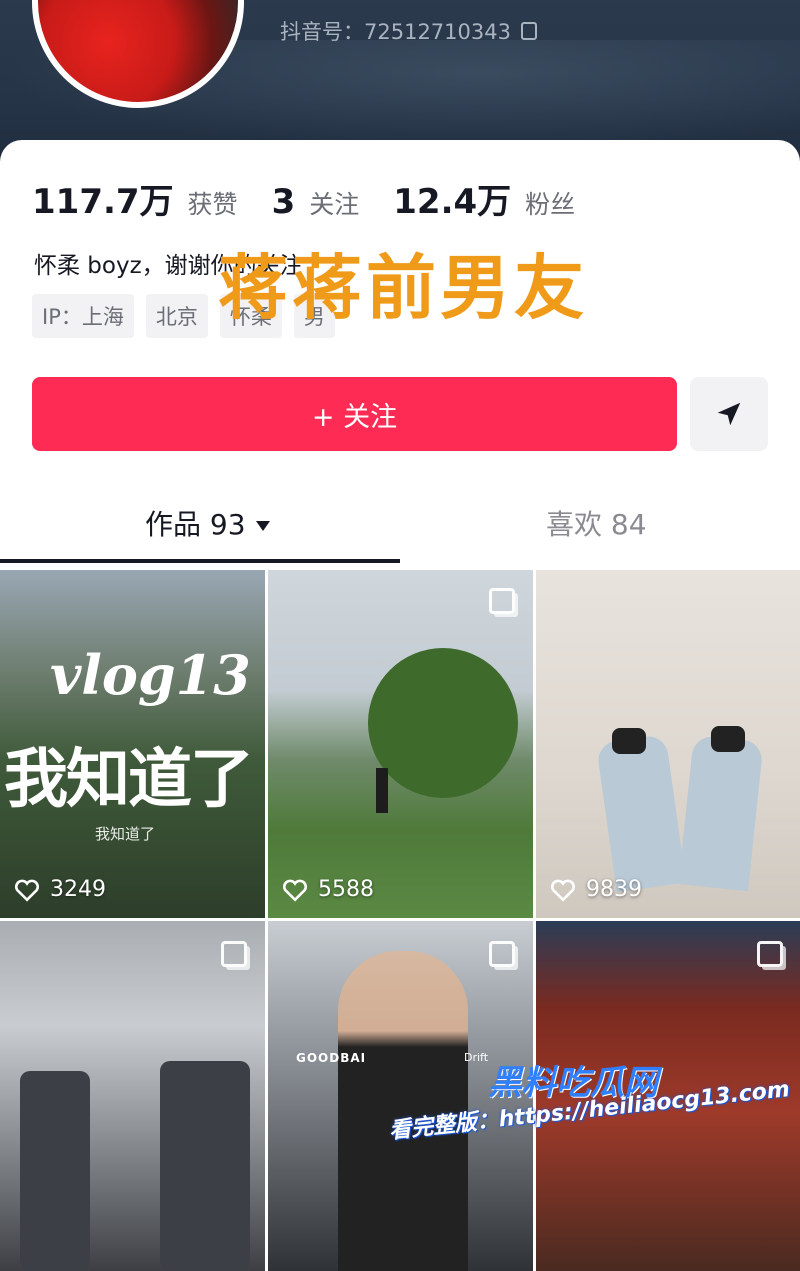  I want to click on video-overlay-cn: 我知道了, so click(129, 780).